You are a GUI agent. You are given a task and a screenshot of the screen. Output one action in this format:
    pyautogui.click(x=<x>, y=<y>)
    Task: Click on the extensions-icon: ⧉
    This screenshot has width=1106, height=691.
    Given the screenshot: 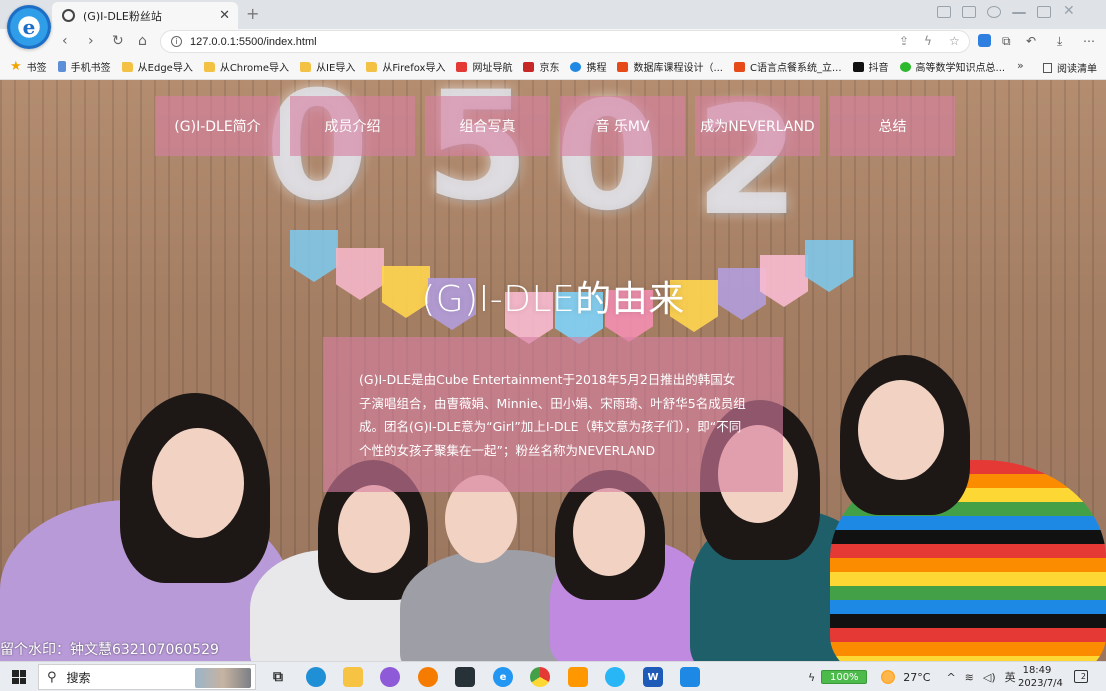 What is the action you would take?
    pyautogui.click(x=1006, y=41)
    